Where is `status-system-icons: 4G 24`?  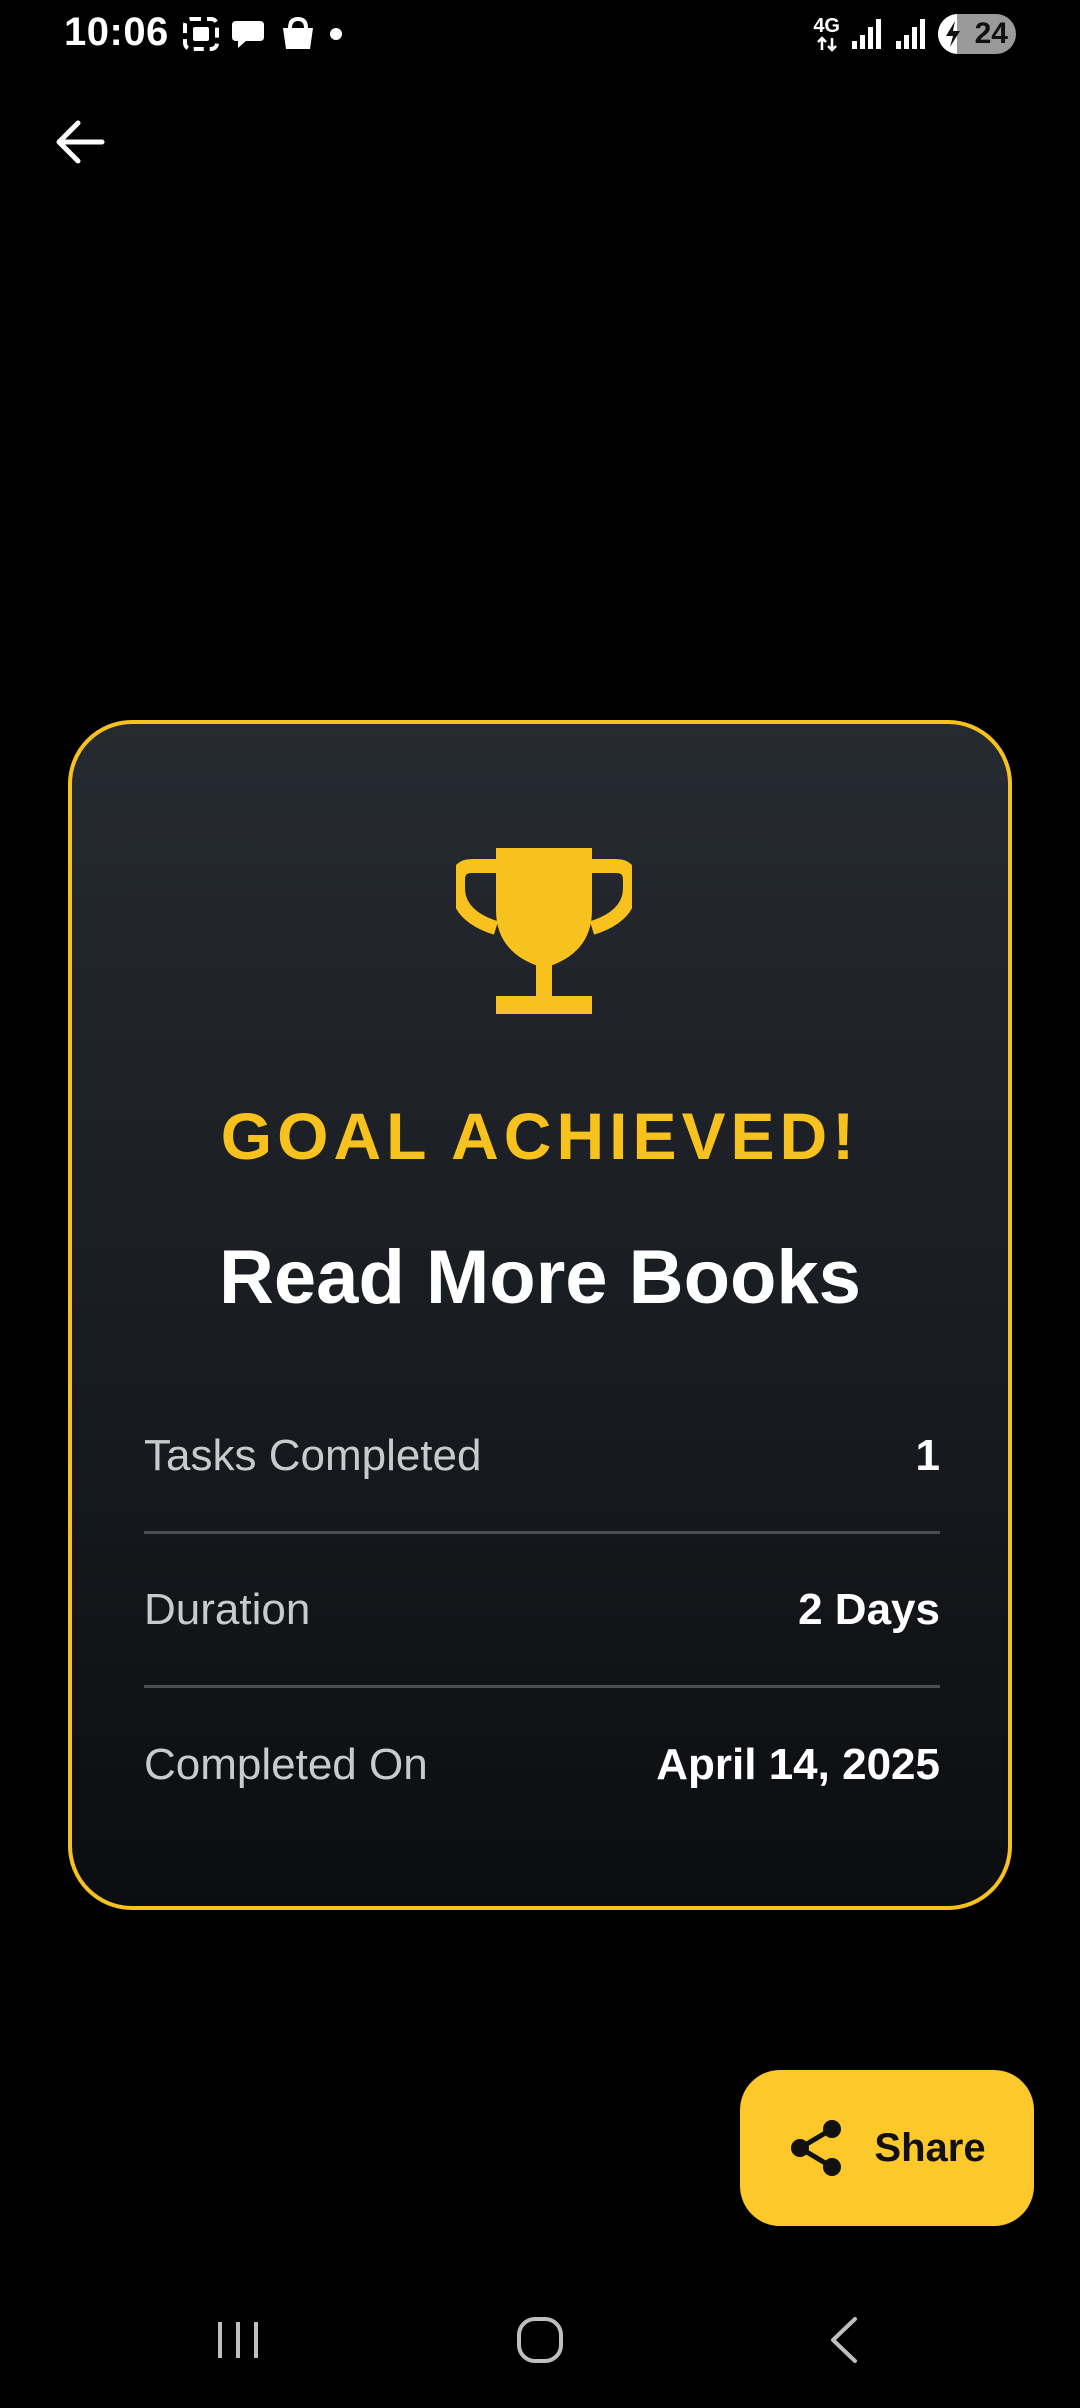
status-system-icons: 4G 24 is located at coordinates (914, 34).